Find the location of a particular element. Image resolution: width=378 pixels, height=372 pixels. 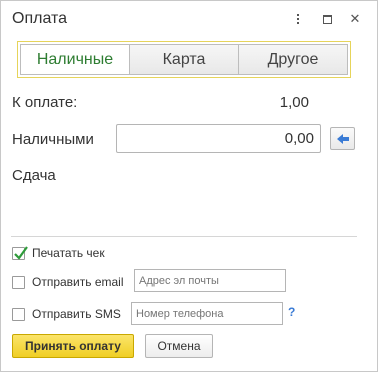

tab-cash: Наличные is located at coordinates (75, 59).